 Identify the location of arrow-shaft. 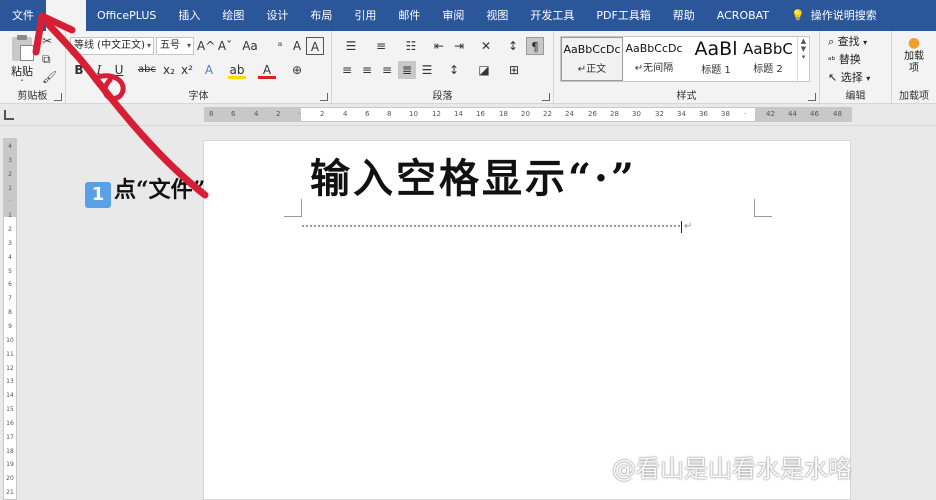
(126, 109).